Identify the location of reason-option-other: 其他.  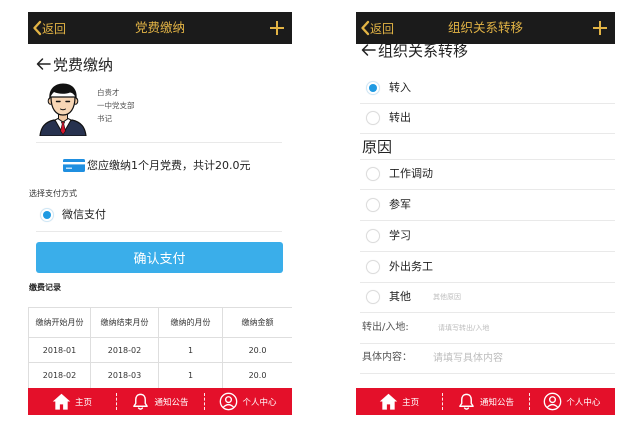
(485, 297).